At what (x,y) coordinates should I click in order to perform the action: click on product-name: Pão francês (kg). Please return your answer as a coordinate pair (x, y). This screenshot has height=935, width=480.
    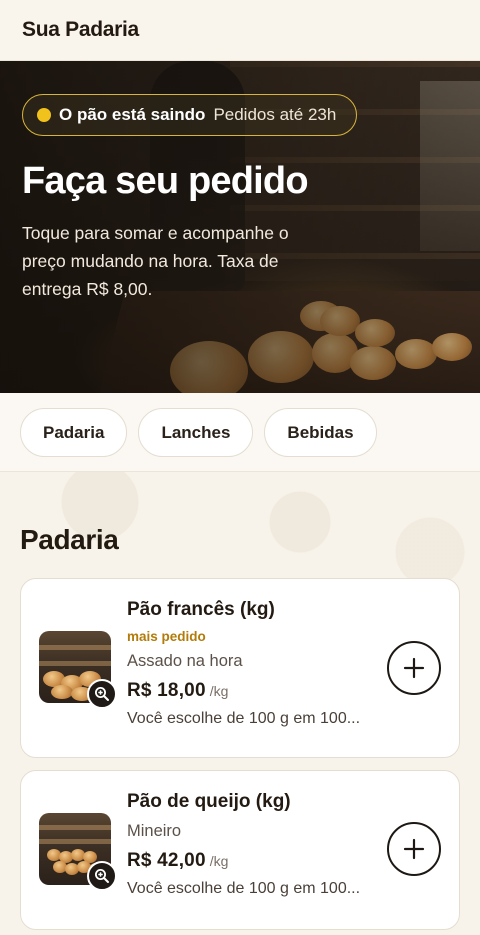
    Looking at the image, I should click on (201, 609).